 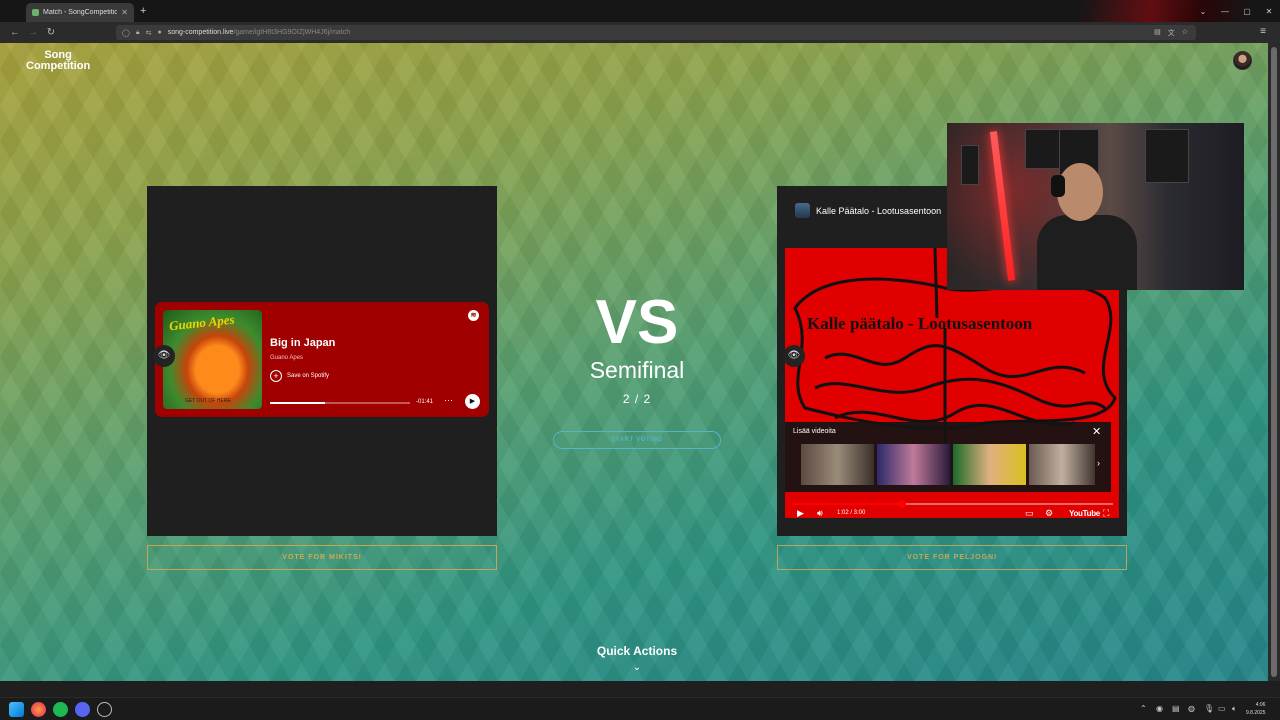 I want to click on start-voting-button: START VOTING, so click(x=637, y=440).